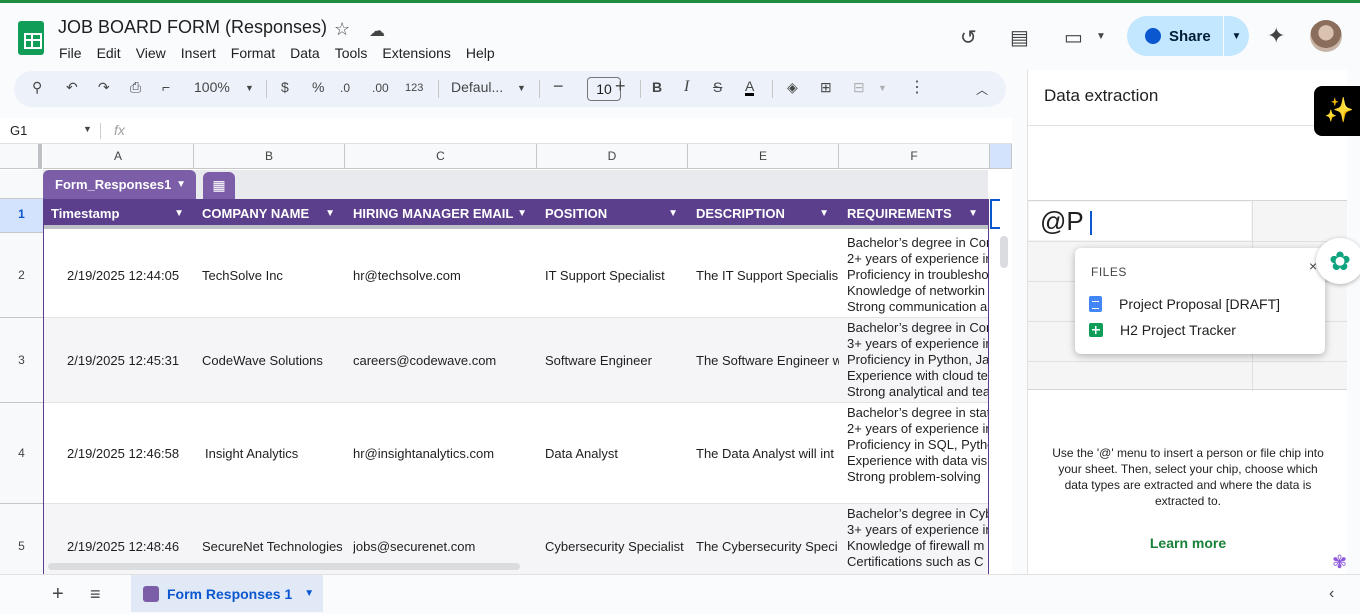  Describe the element at coordinates (968, 37) in the screenshot. I see `version-history-icon: ↺` at that location.